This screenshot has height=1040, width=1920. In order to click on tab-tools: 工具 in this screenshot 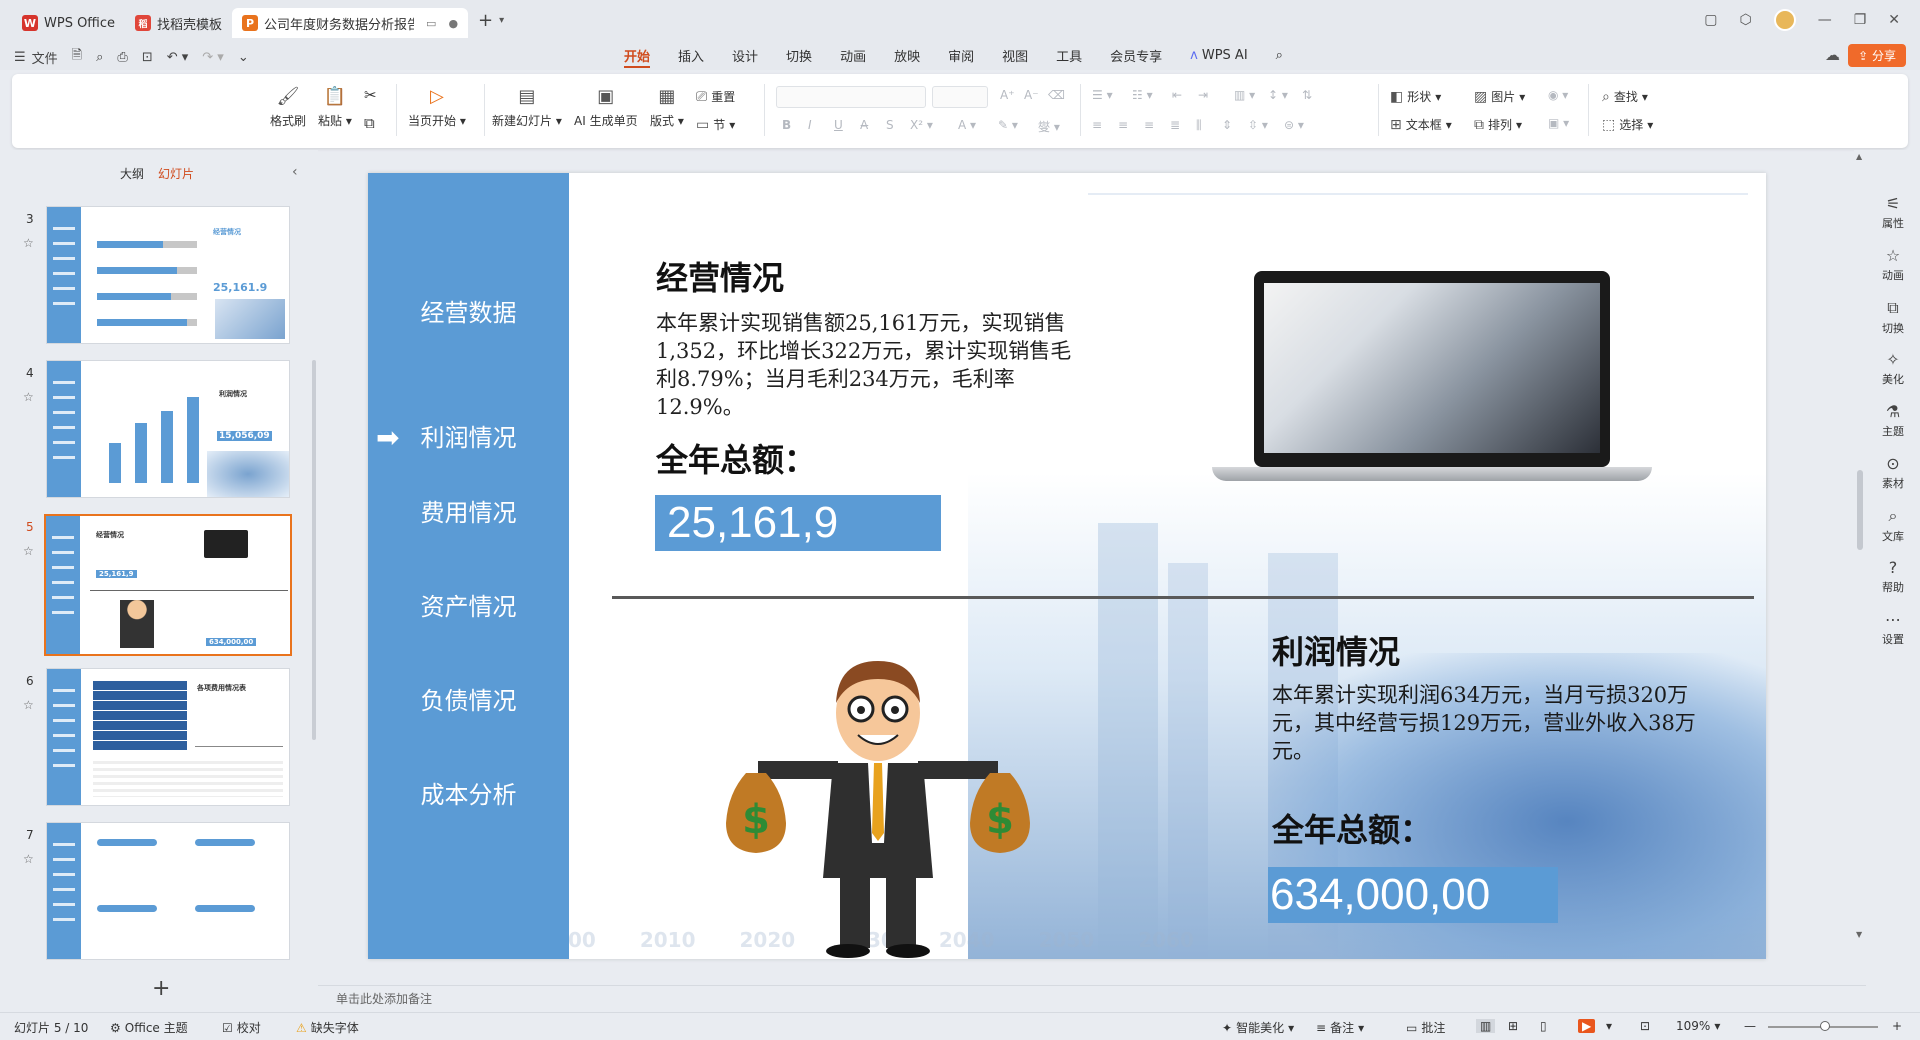, I will do `click(1069, 55)`.